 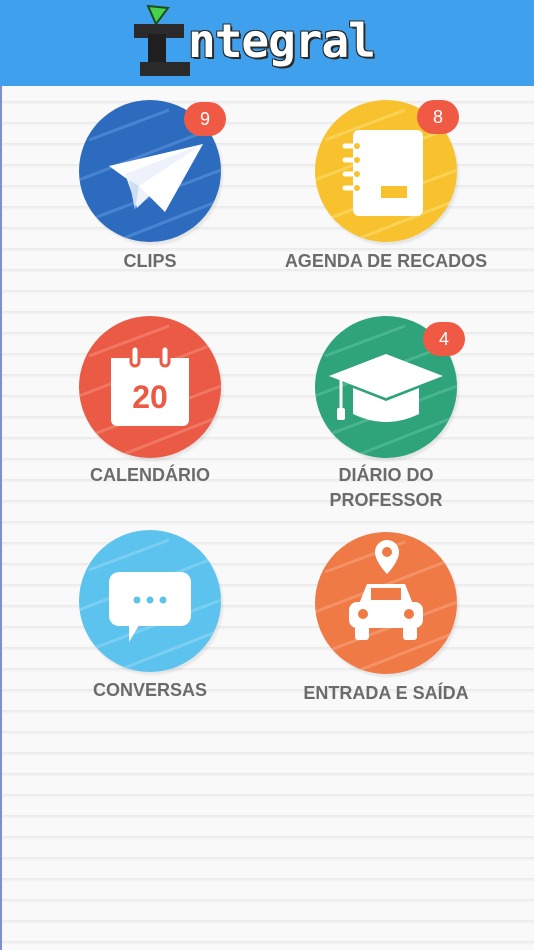 What do you see at coordinates (150, 690) in the screenshot?
I see `tile-conversas-label: CONVERSAS` at bounding box center [150, 690].